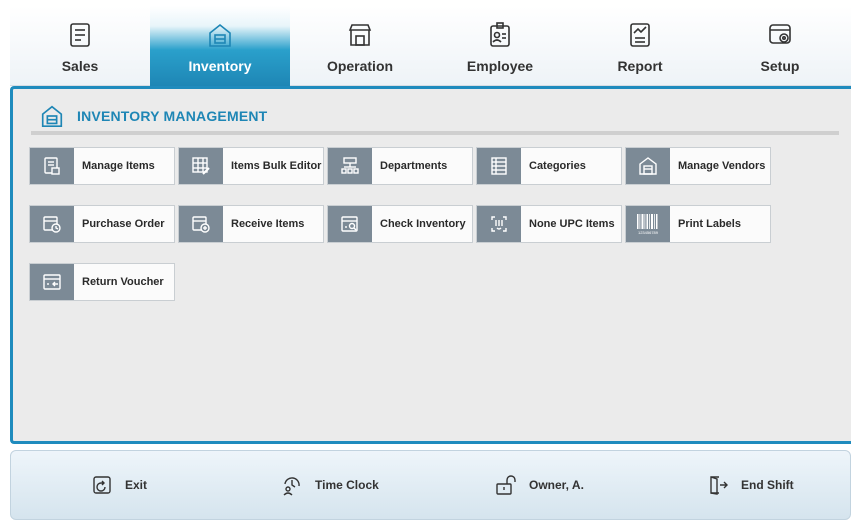  I want to click on exit-icon, so click(102, 485).